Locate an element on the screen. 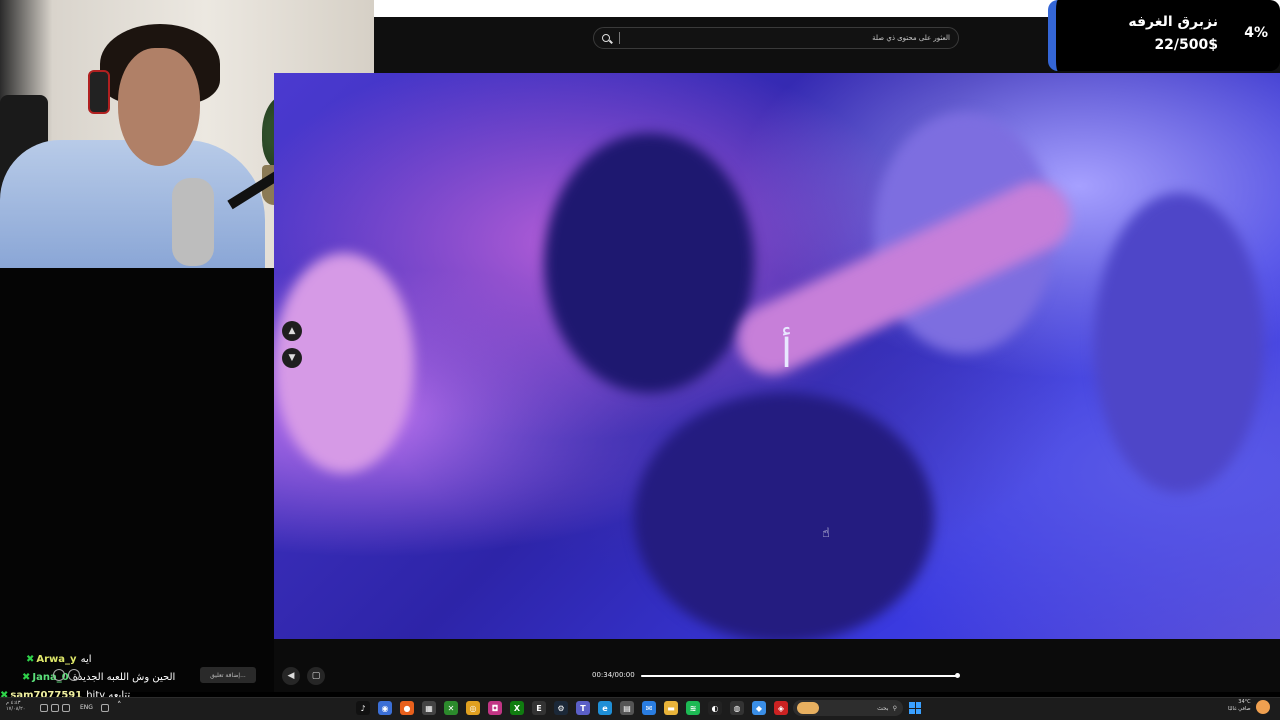  spotify-icon: ≋ is located at coordinates (693, 708).